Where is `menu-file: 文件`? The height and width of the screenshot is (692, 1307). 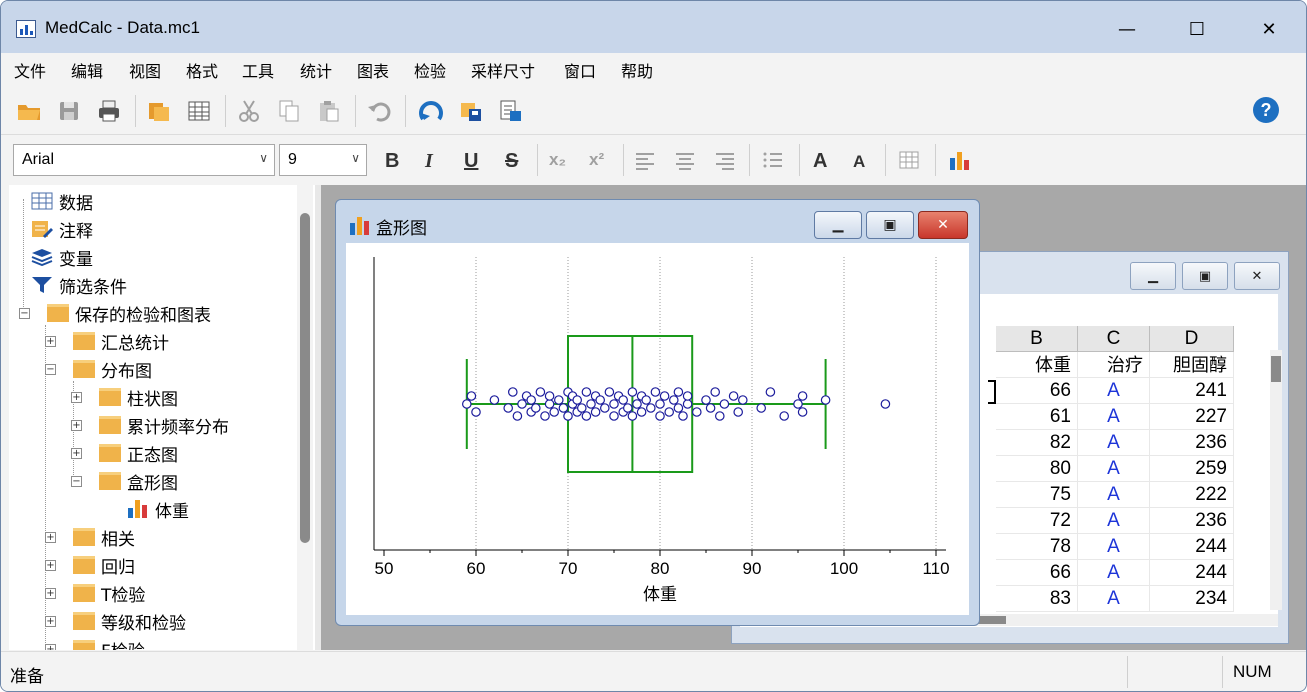
menu-file: 文件 is located at coordinates (30, 70).